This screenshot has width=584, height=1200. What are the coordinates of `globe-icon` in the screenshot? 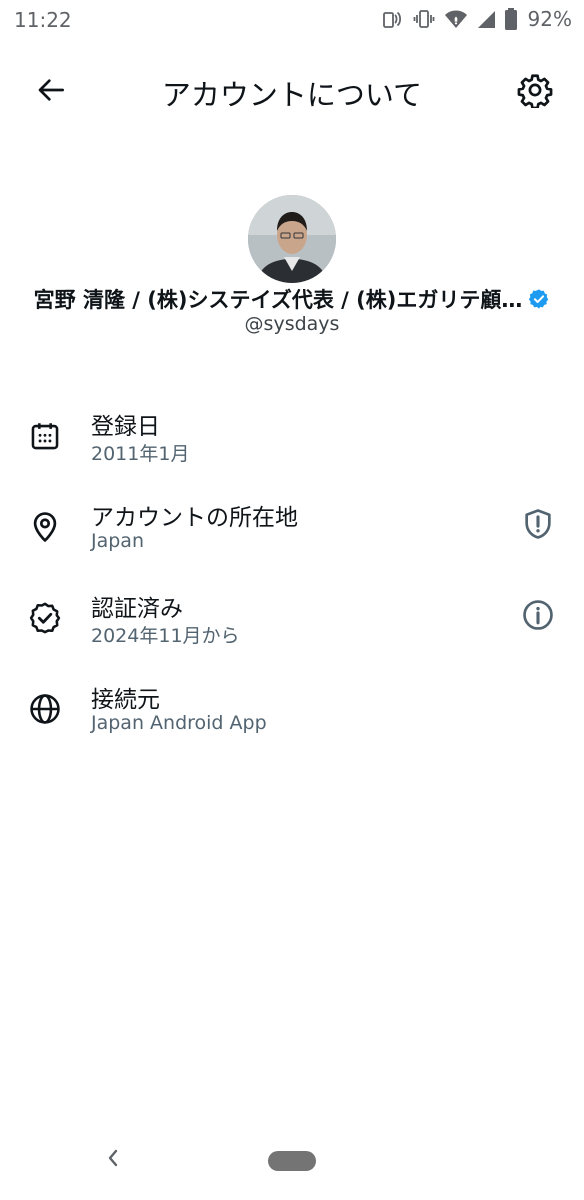 It's located at (45, 709).